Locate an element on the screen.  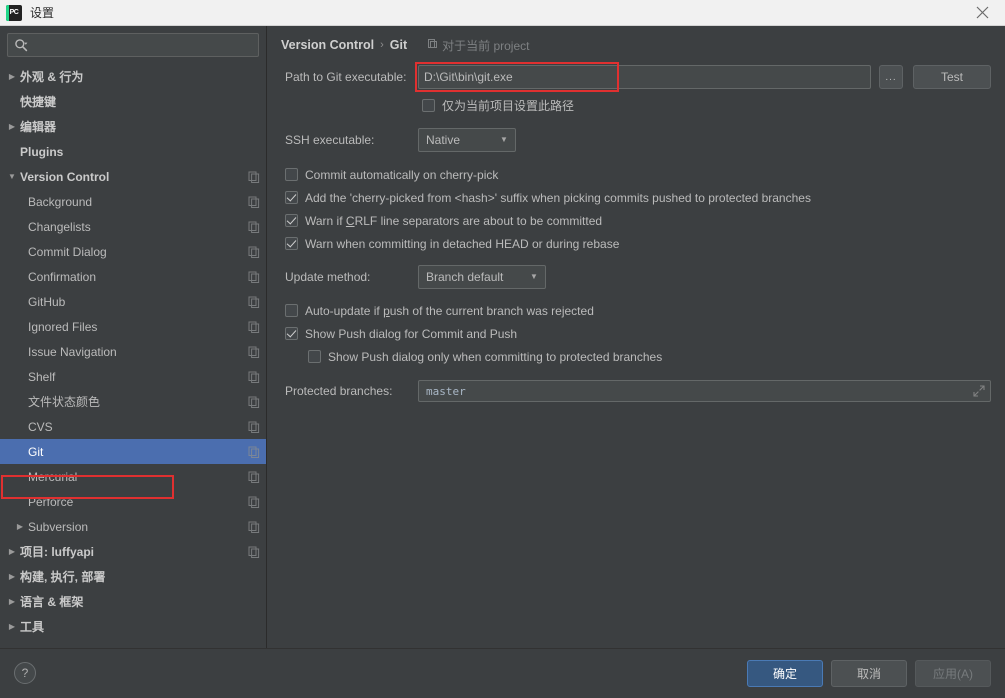
sidebar-item-外观-行为: ▶ 外观 & 行为 is located at coordinates (133, 76).